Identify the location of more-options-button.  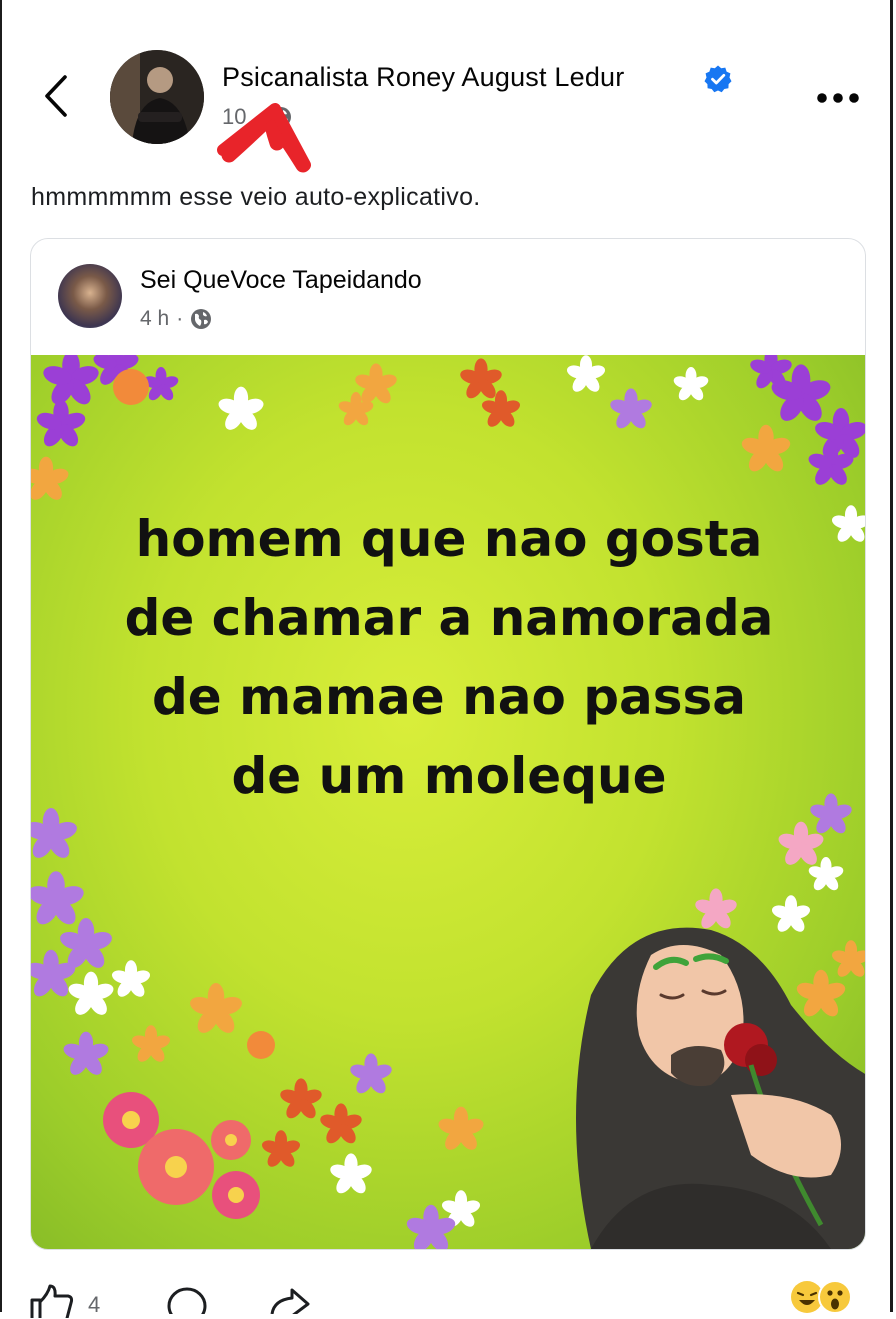
(838, 98).